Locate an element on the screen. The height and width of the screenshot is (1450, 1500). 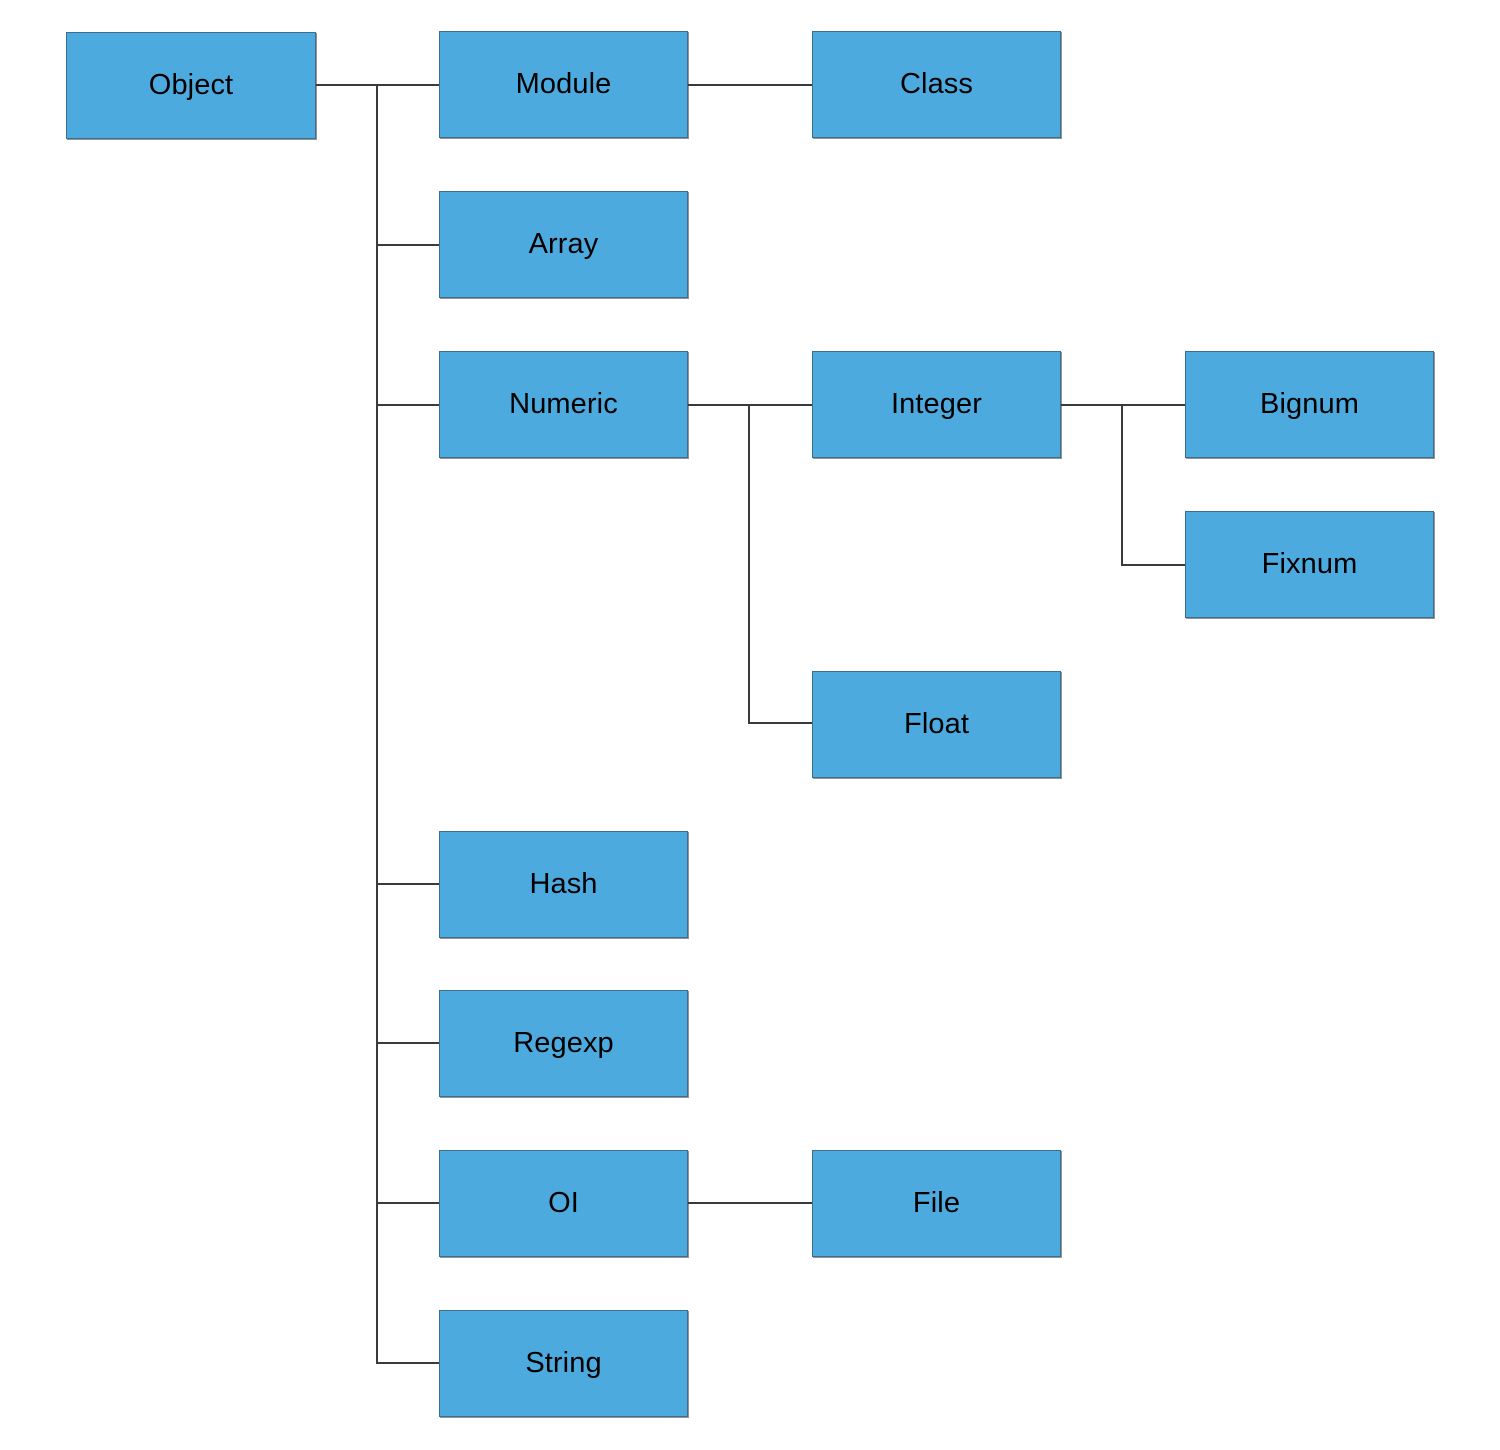
node-numeric: Numeric is located at coordinates (563, 404).